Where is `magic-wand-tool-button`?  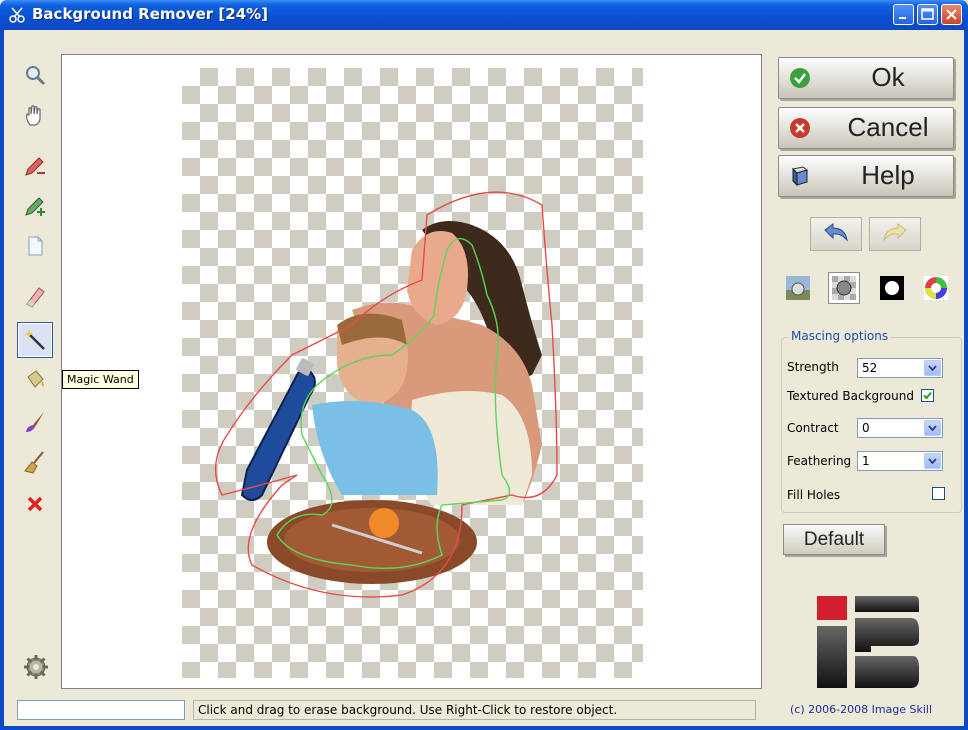
magic-wand-tool-button is located at coordinates (35, 340).